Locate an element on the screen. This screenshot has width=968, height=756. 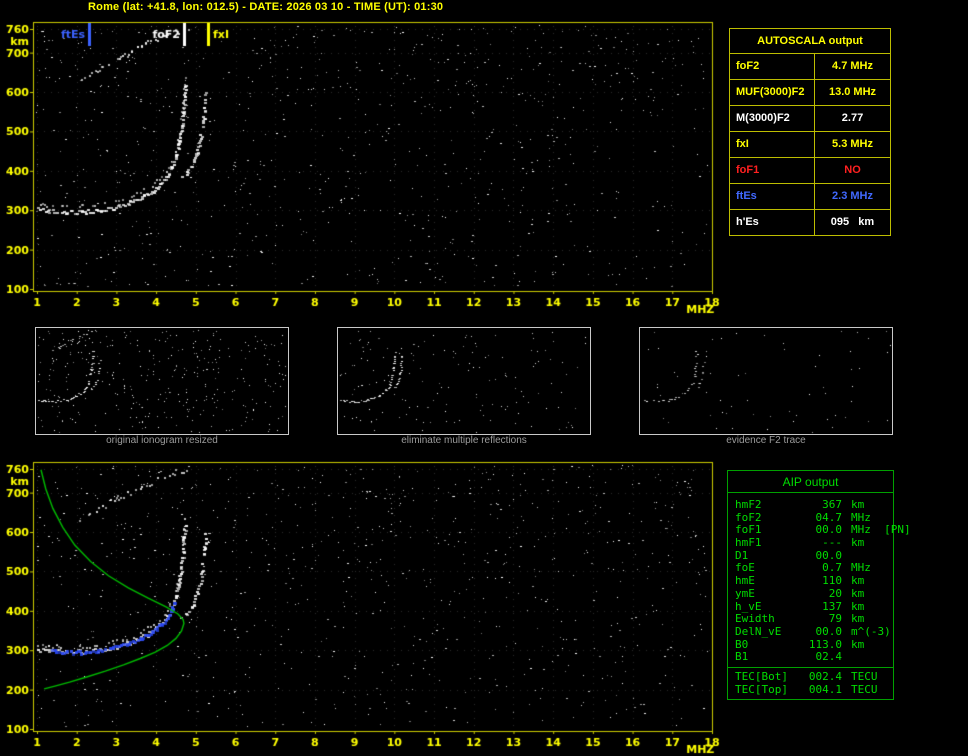
panel-caption: evidence F2 trace is located at coordinates (766, 440).